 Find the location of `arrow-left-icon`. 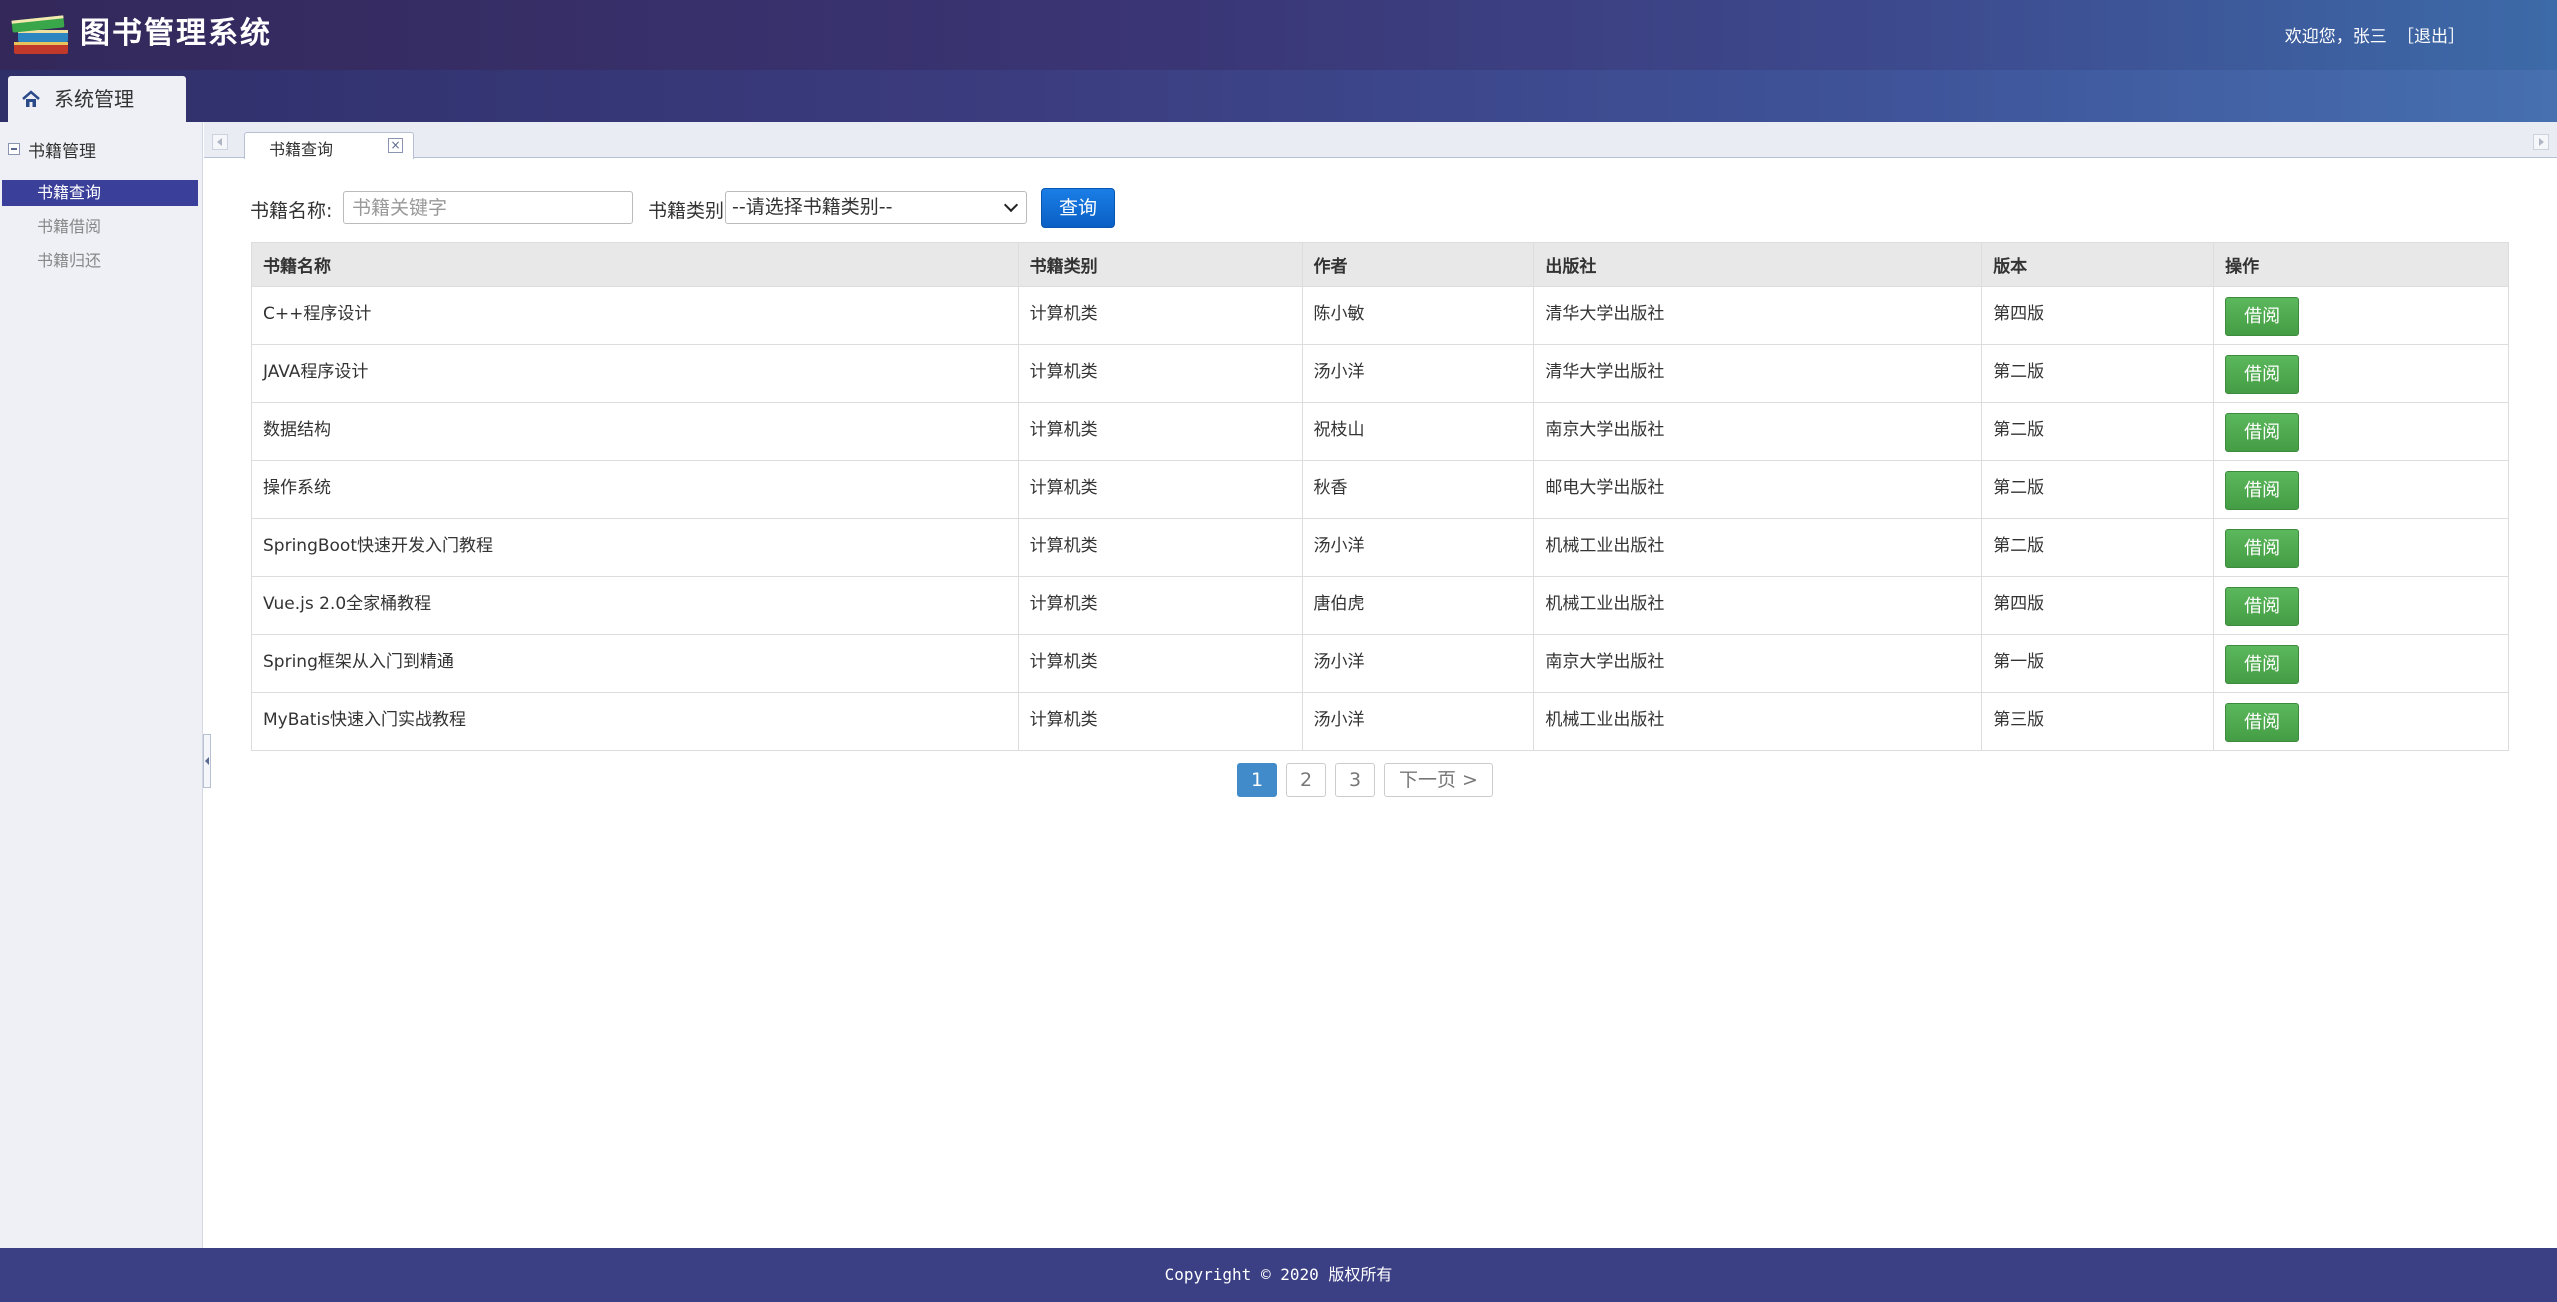

arrow-left-icon is located at coordinates (219, 142).